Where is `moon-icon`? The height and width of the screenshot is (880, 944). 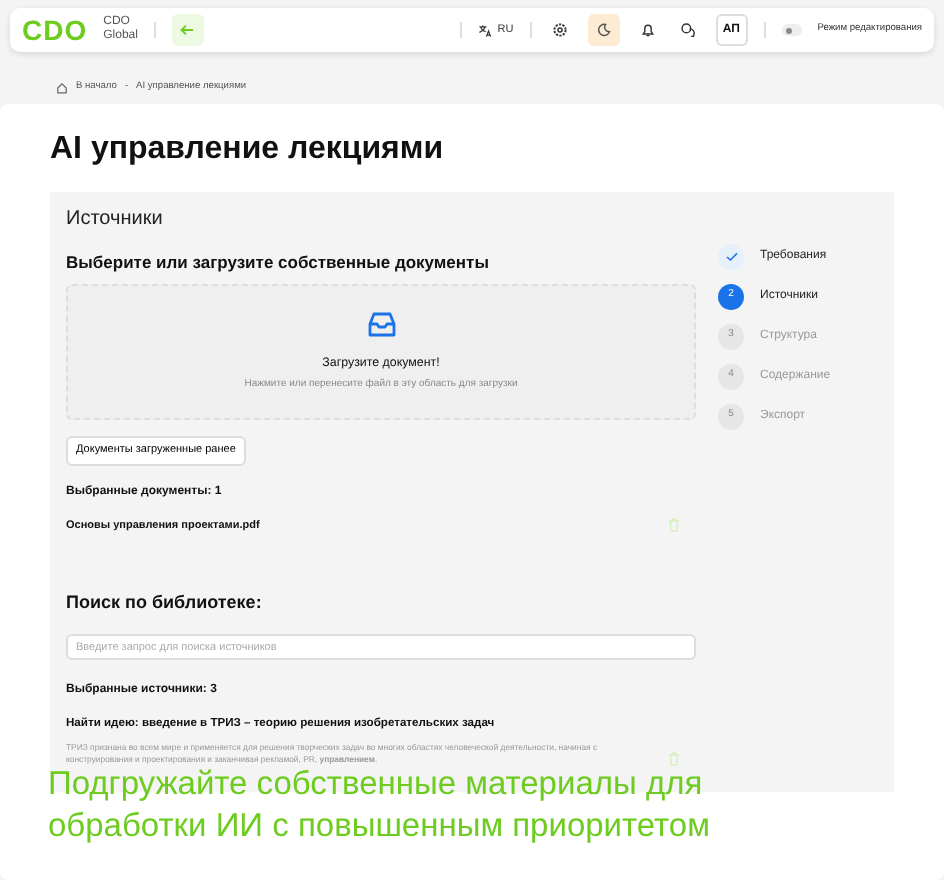 moon-icon is located at coordinates (603, 30).